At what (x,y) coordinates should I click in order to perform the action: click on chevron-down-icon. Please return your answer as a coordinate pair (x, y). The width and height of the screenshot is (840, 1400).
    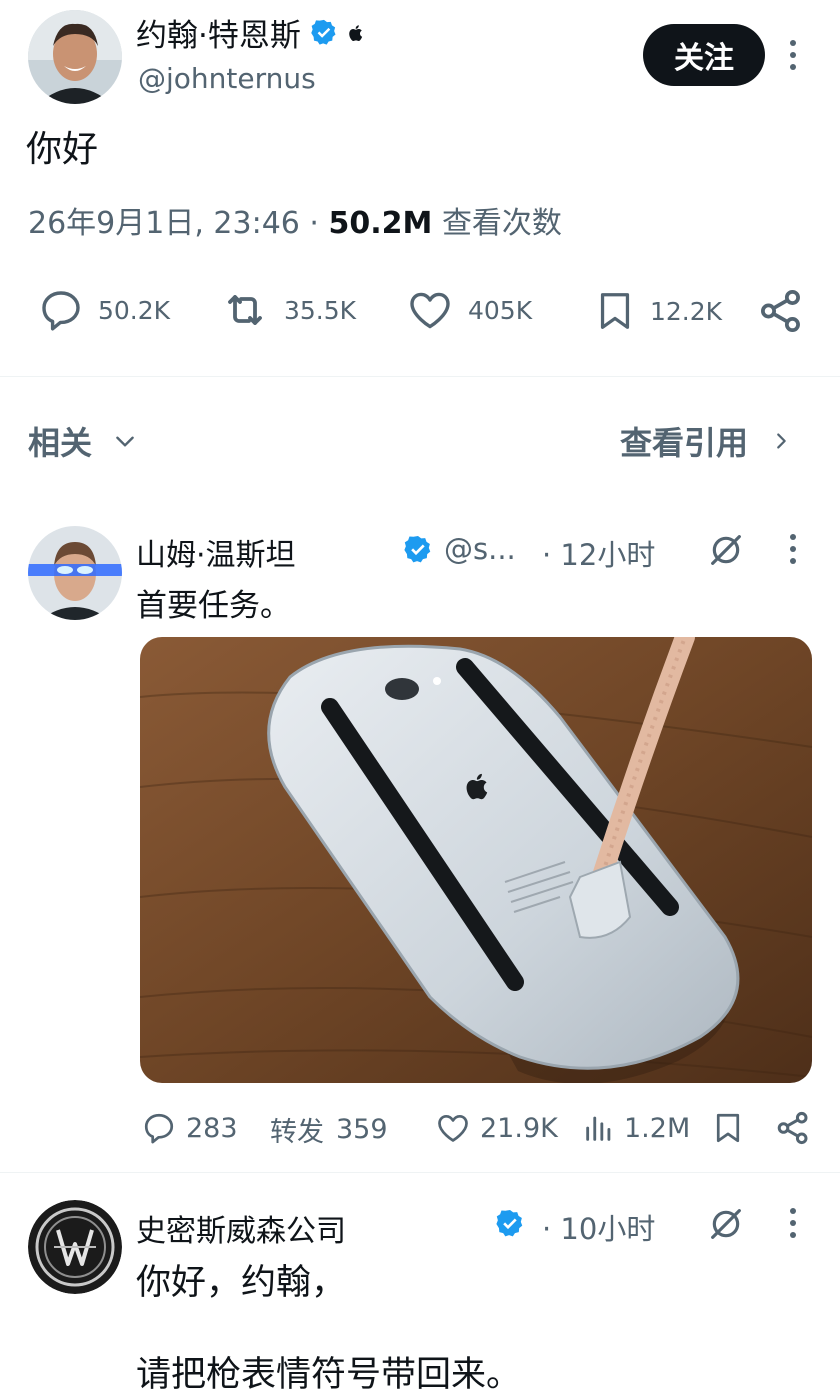
    Looking at the image, I should click on (125, 441).